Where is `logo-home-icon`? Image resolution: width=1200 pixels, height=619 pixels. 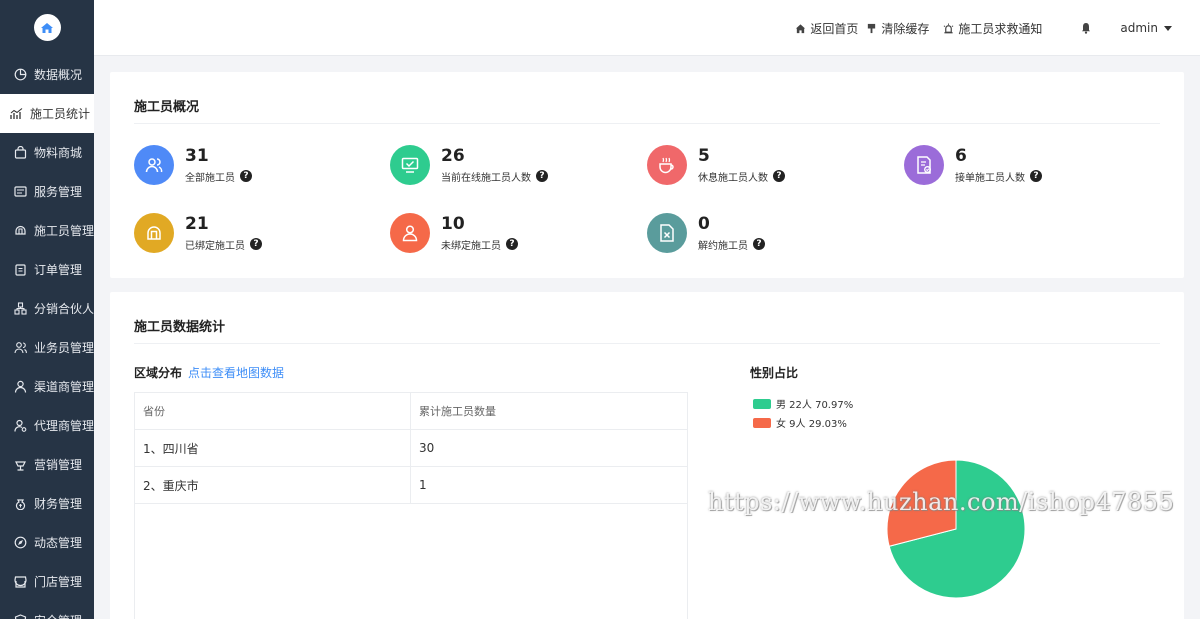
logo-home-icon is located at coordinates (47, 27).